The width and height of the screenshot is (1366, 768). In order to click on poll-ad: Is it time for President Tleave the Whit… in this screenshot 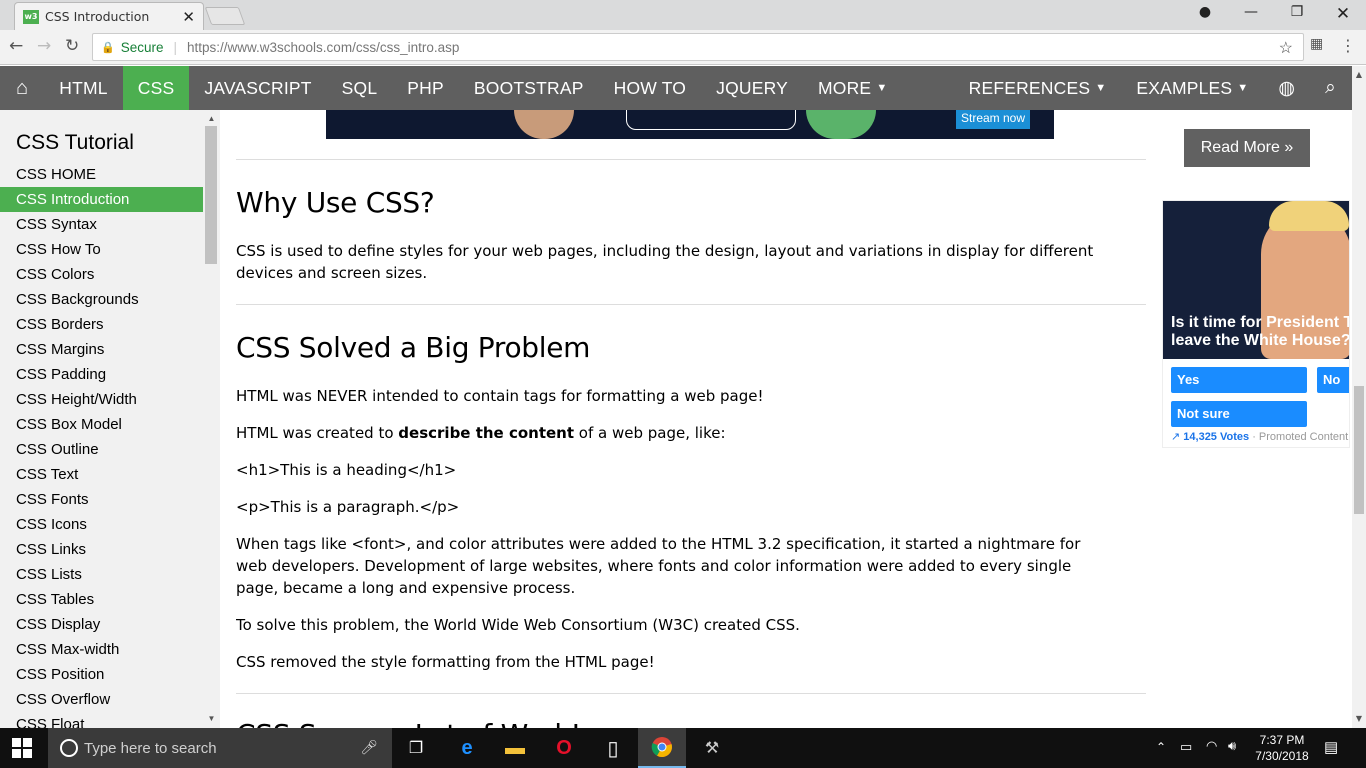, I will do `click(1256, 324)`.